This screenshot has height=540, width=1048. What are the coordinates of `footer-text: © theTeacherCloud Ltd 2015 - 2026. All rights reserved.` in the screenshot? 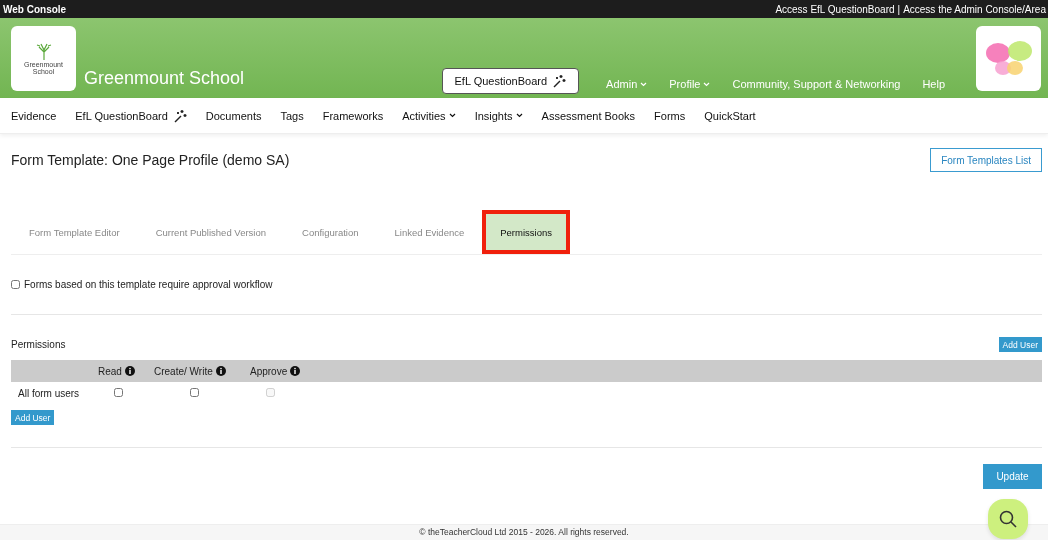 It's located at (524, 532).